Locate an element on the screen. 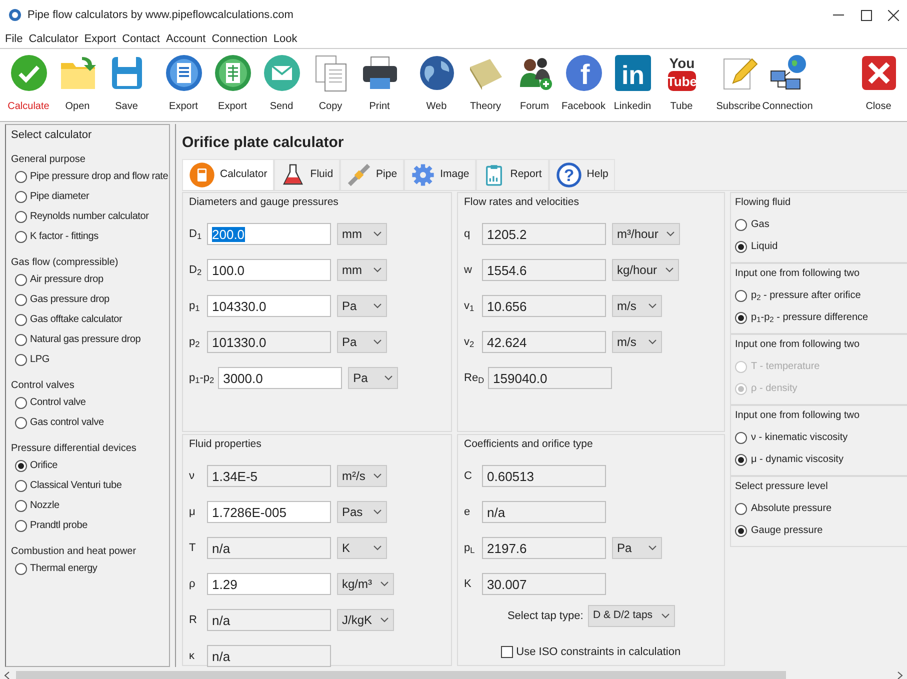 The height and width of the screenshot is (679, 907). option-label: Classical Venturi tube is located at coordinates (76, 485).